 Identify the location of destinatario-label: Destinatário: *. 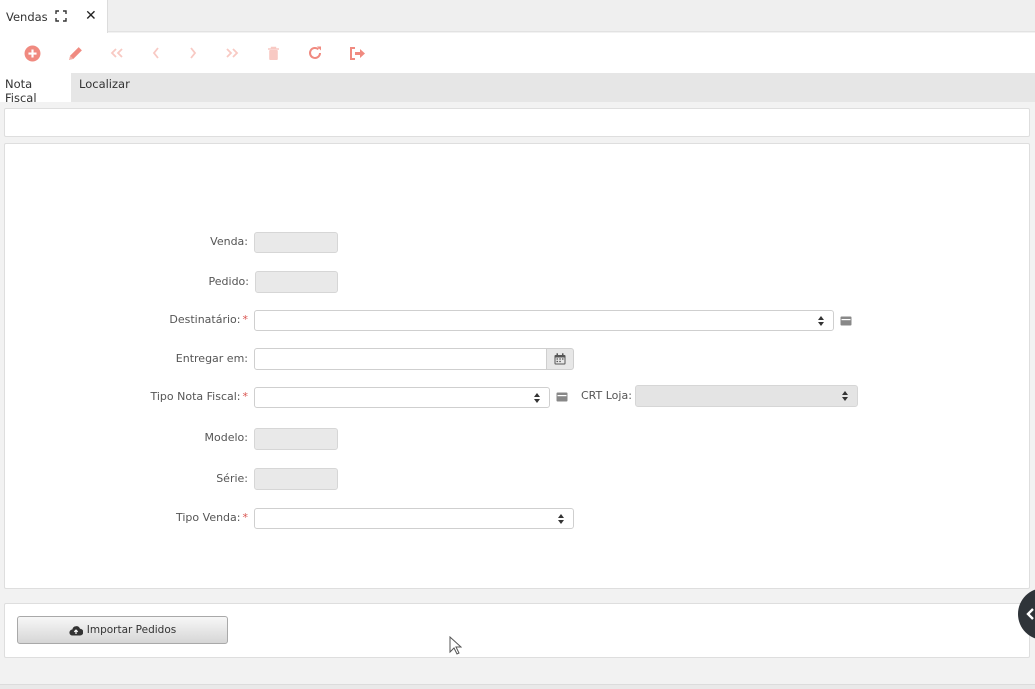
(208, 319).